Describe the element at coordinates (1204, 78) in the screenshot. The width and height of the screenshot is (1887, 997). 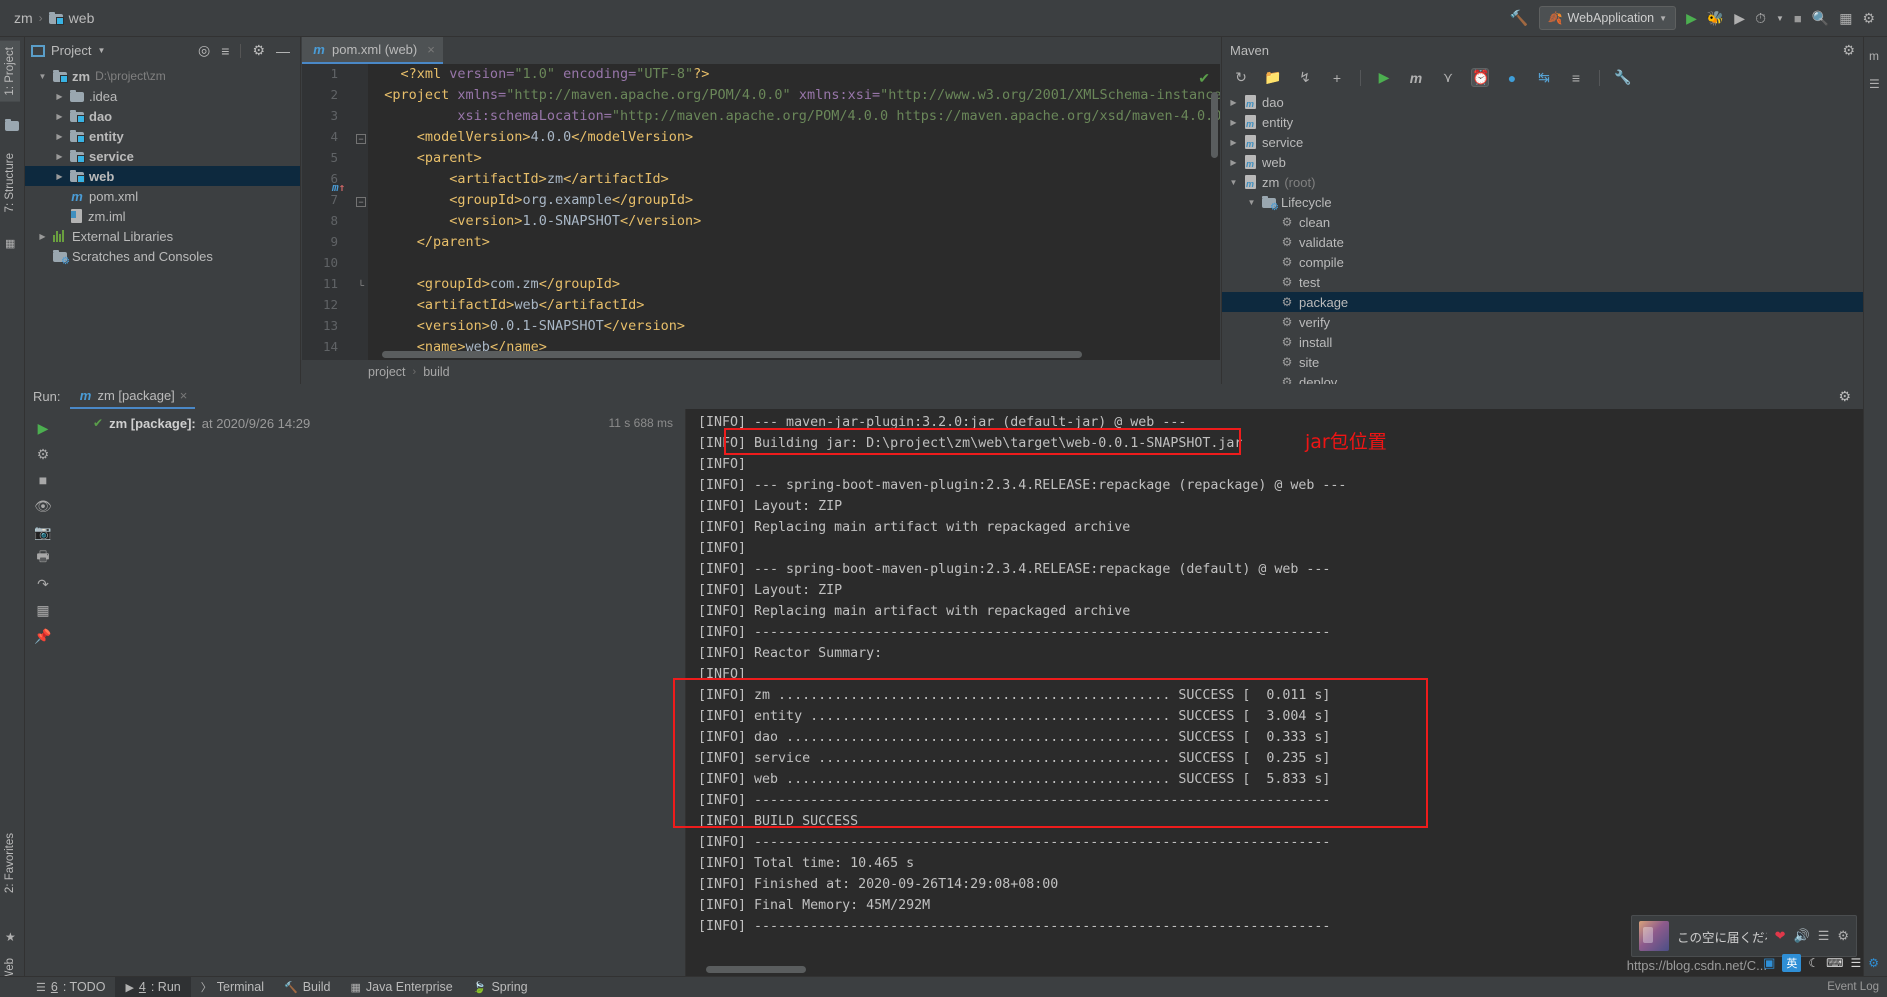
I see `inspection-status-icon: ✔` at that location.